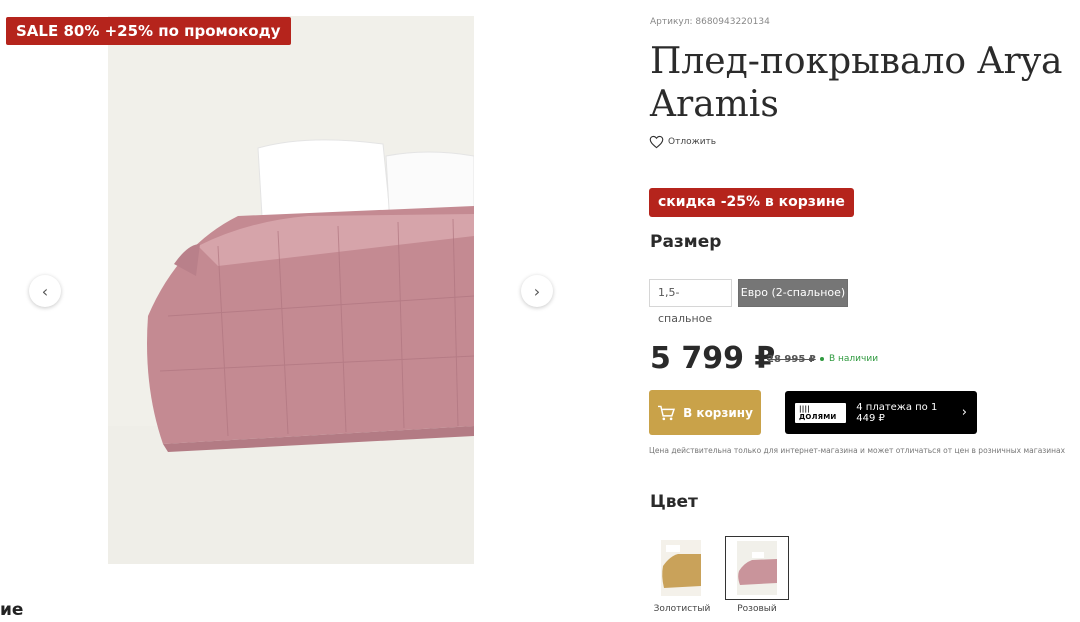 This screenshot has width=1080, height=622. I want to click on sale-badge: SALE 80% +25% по промокоду, so click(148, 31).